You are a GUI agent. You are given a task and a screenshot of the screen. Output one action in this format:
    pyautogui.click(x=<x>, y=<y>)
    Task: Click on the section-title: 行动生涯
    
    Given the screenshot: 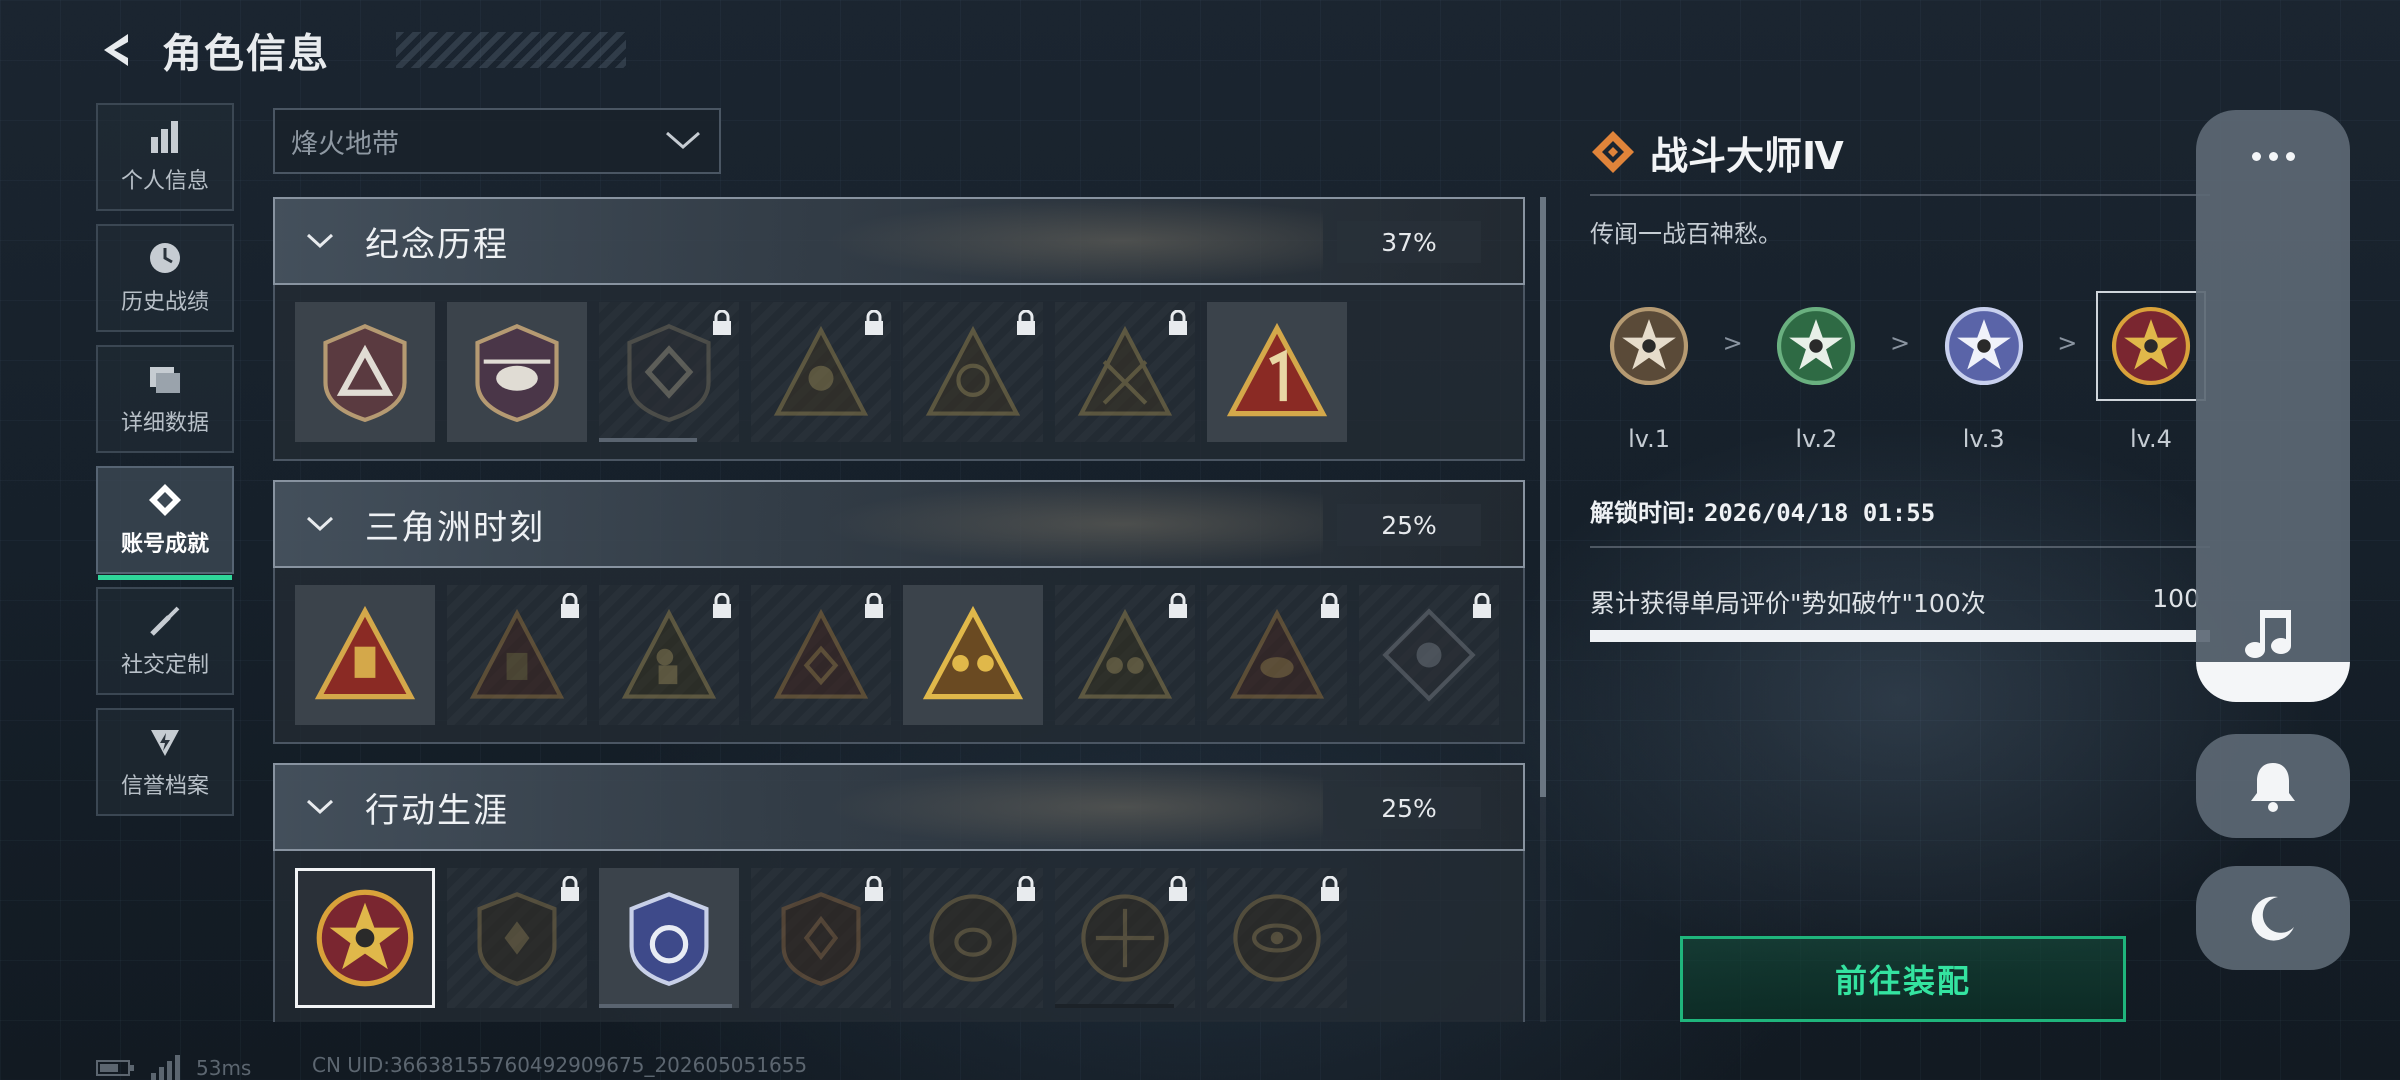 What is the action you would take?
    pyautogui.click(x=437, y=810)
    